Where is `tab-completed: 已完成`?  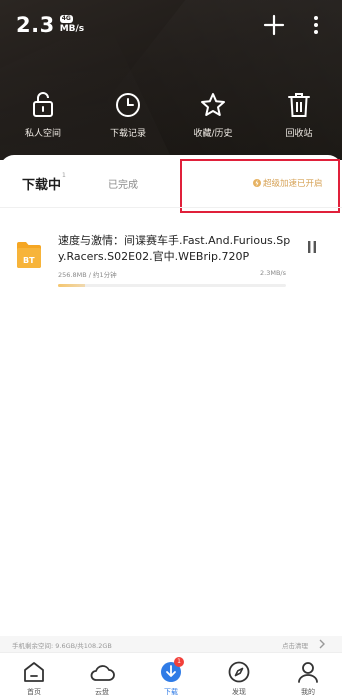
tab-completed: 已完成 is located at coordinates (123, 183).